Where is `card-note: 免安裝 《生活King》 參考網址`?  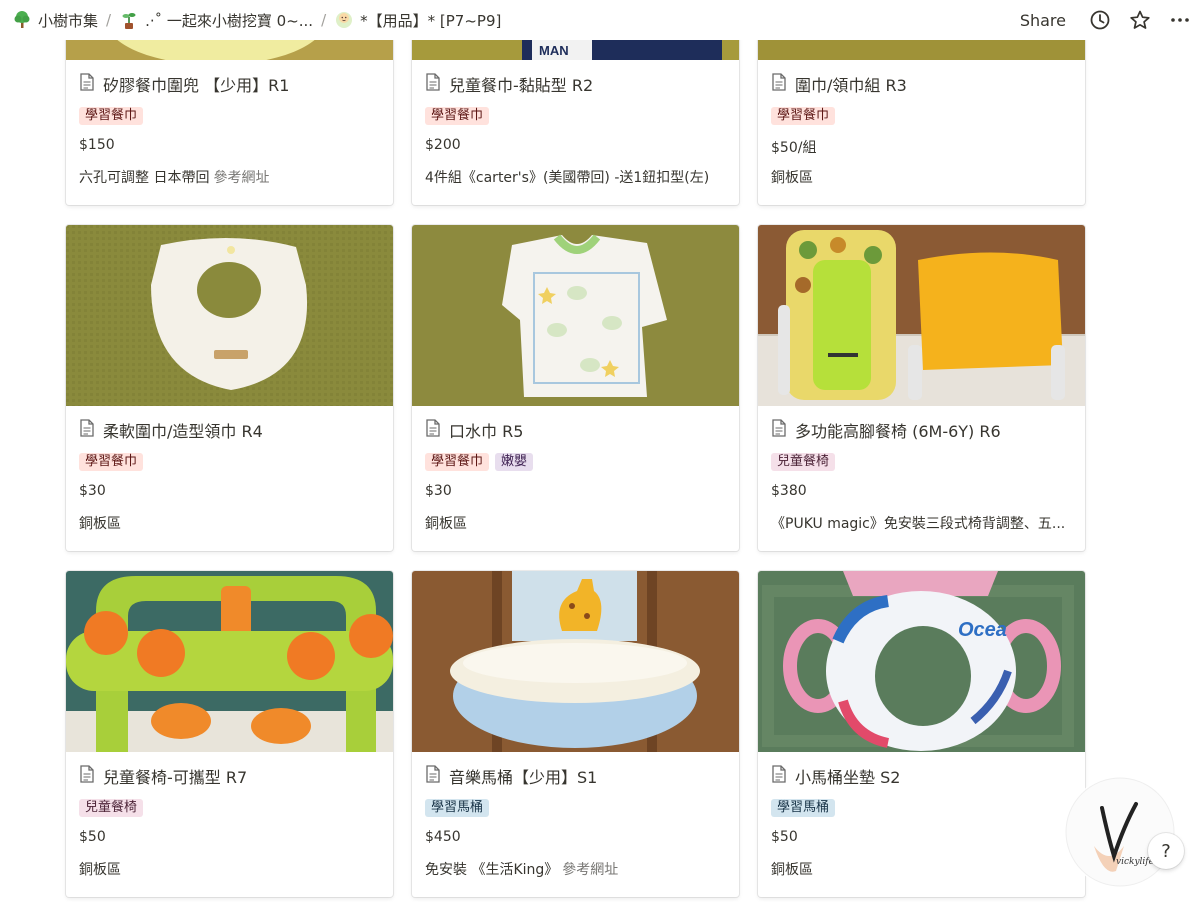 card-note: 免安裝 《生活King》 參考網址 is located at coordinates (575, 868).